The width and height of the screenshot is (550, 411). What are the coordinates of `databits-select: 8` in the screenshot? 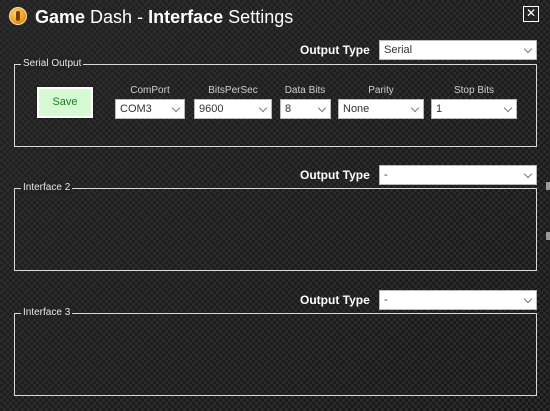 It's located at (305, 109).